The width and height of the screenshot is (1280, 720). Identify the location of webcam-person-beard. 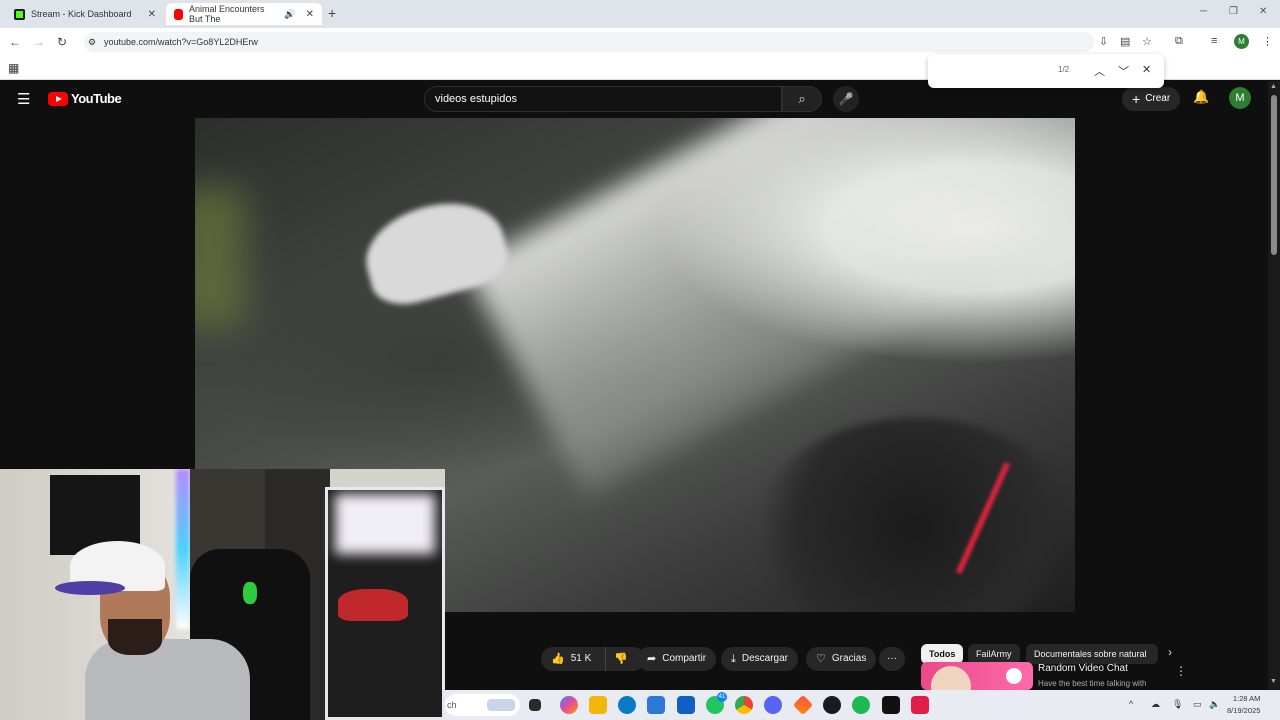
(135, 637).